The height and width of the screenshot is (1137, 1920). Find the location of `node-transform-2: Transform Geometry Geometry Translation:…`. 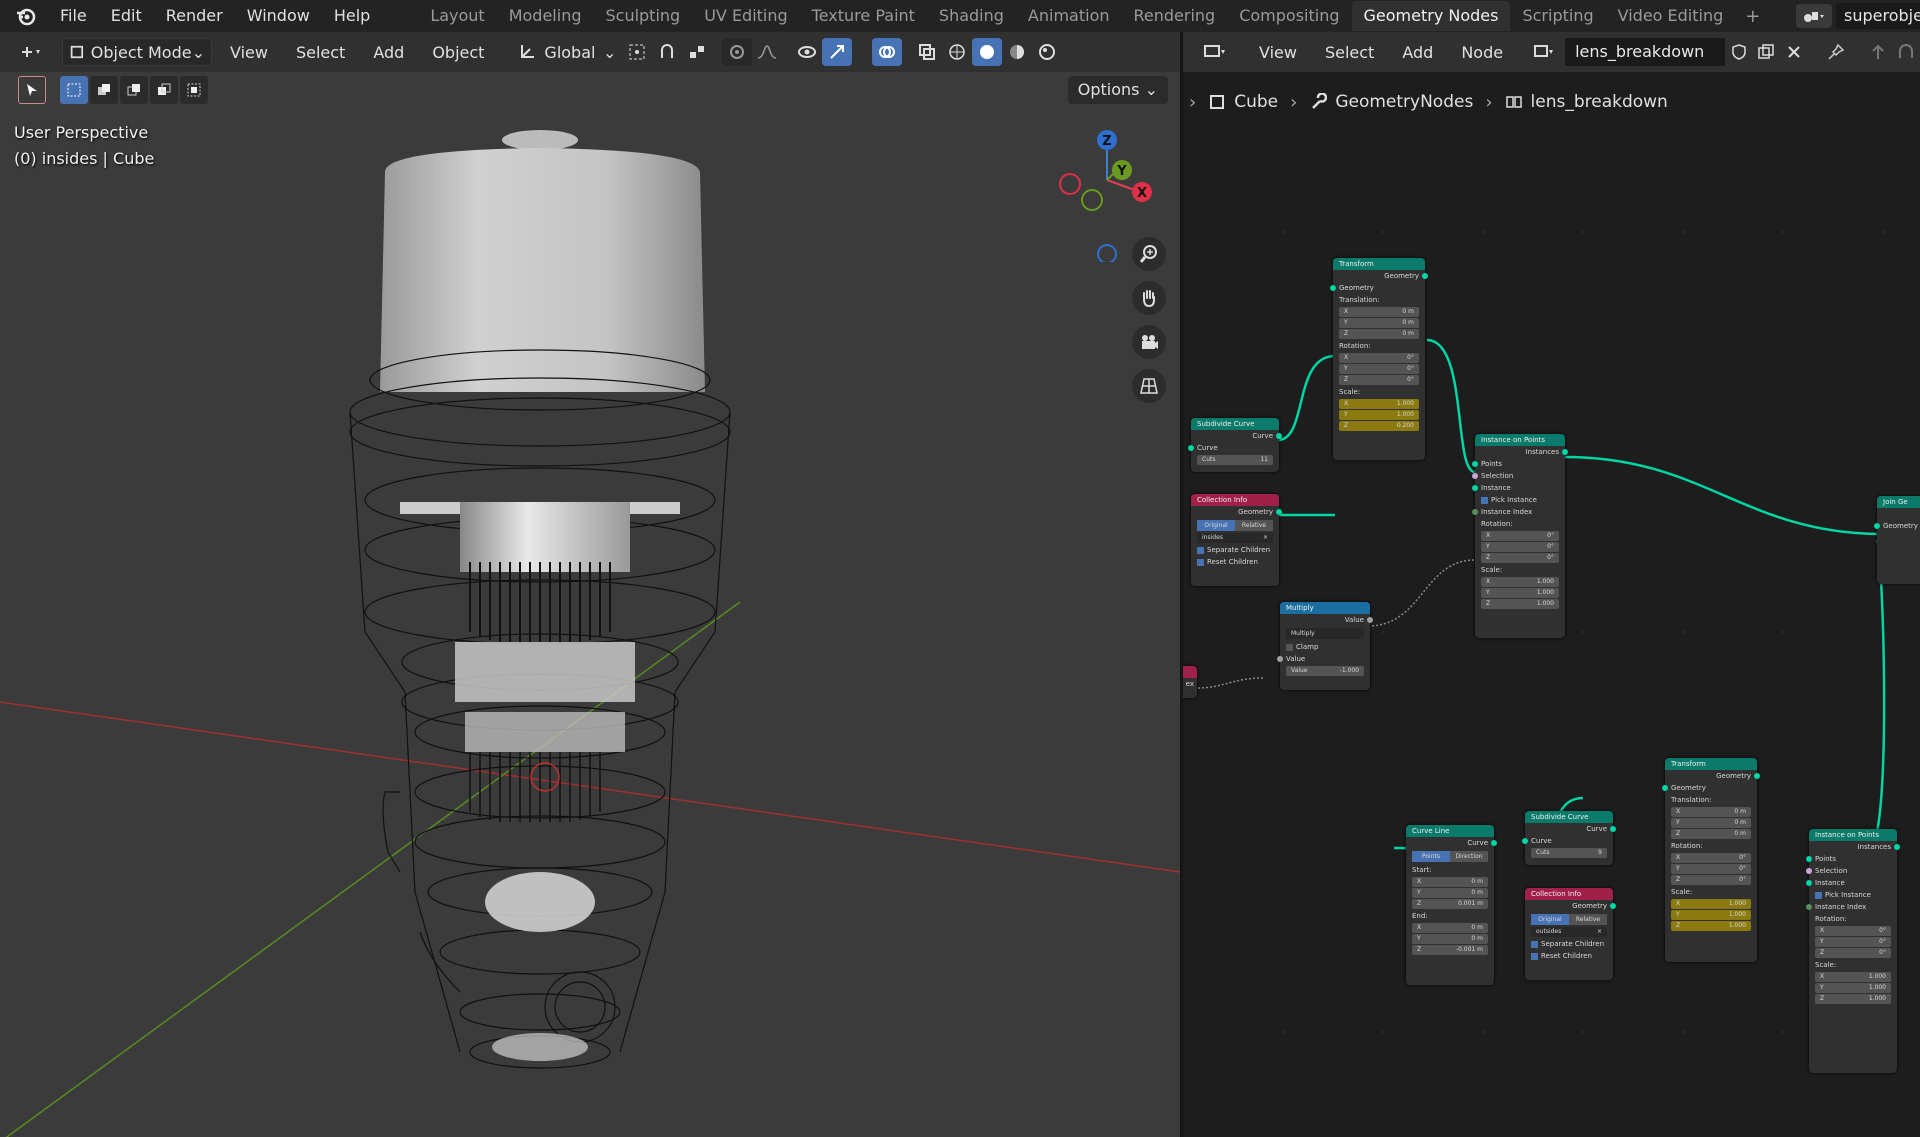

node-transform-2: Transform Geometry Geometry Translation:… is located at coordinates (1711, 860).